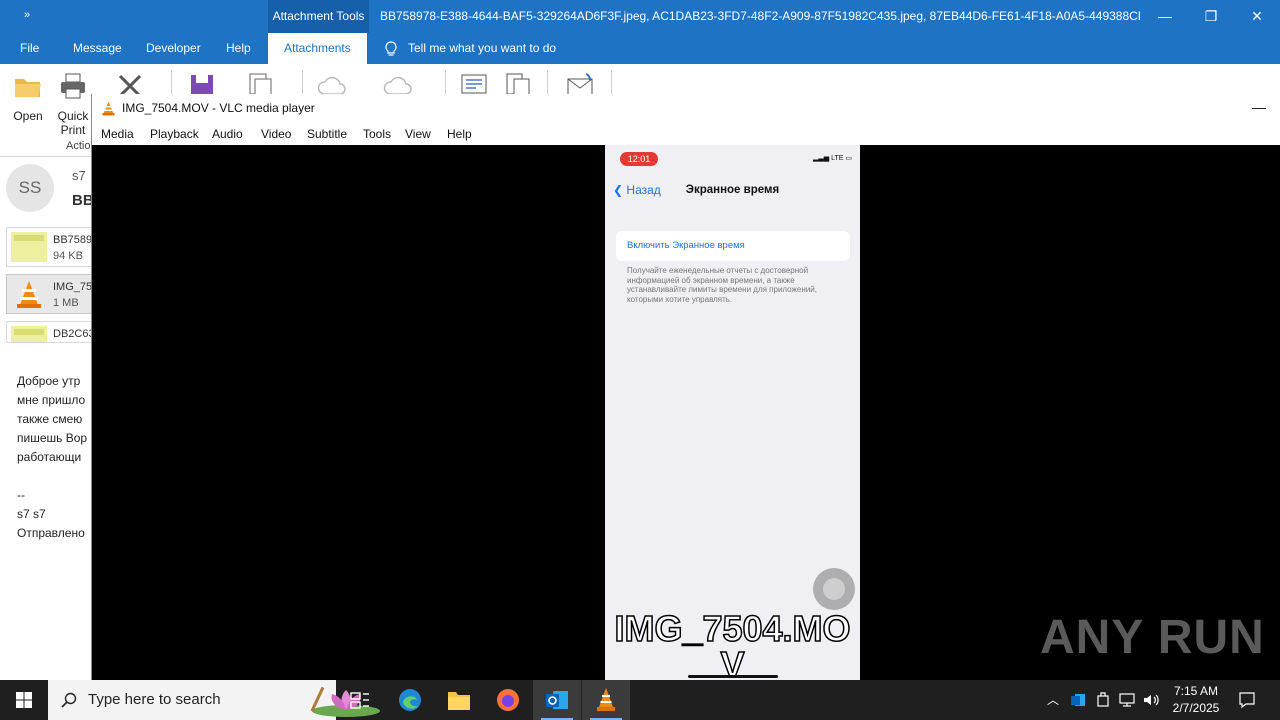 This screenshot has height=720, width=1280. Describe the element at coordinates (1211, 16) in the screenshot. I see `restore-button: ❐` at that location.